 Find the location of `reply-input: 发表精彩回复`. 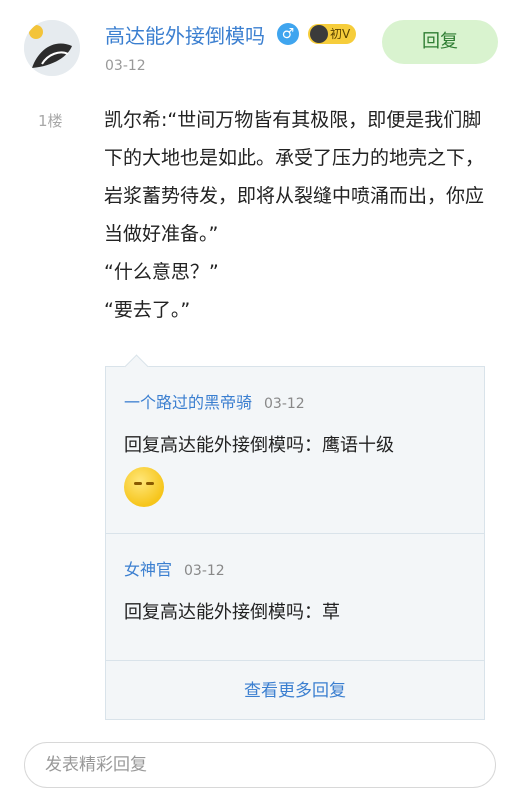

reply-input: 发表精彩回复 is located at coordinates (260, 765).